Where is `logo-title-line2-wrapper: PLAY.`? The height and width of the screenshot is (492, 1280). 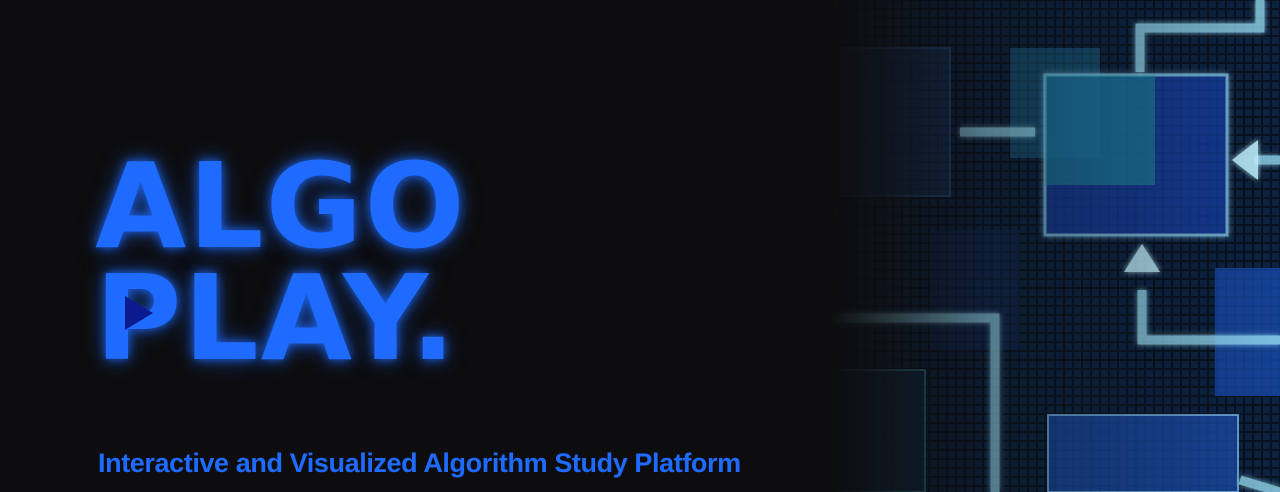
logo-title-line2-wrapper: PLAY. is located at coordinates (281, 318).